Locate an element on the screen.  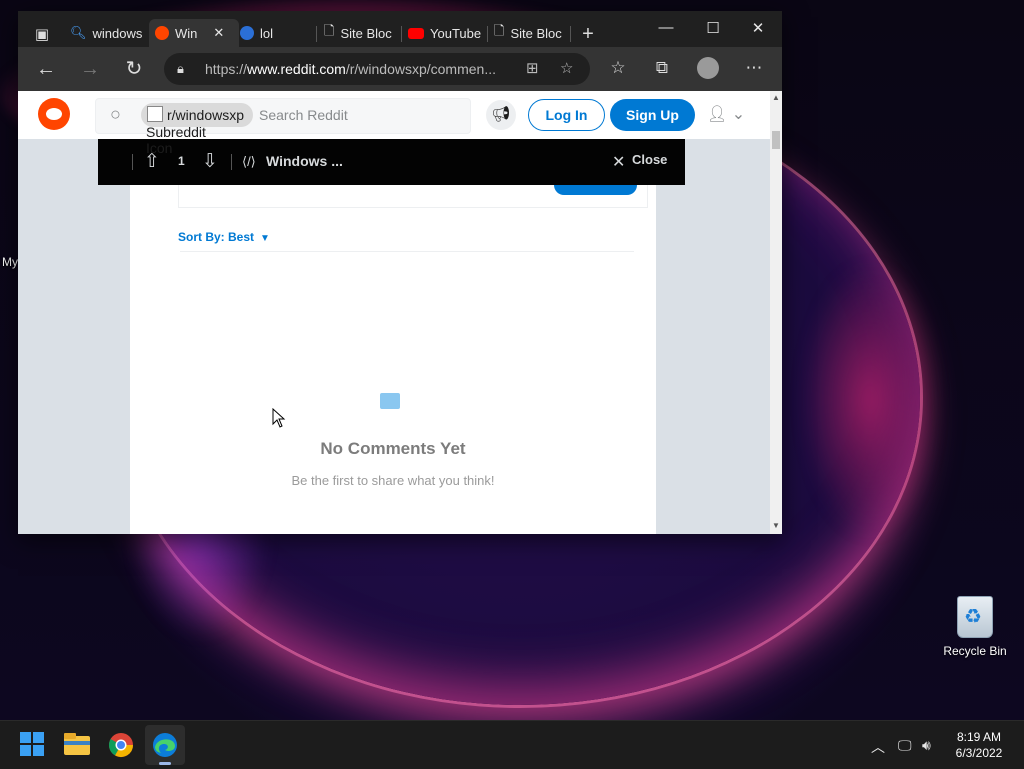
lock-icon: 🔒︎ is located at coordinates (180, 69).